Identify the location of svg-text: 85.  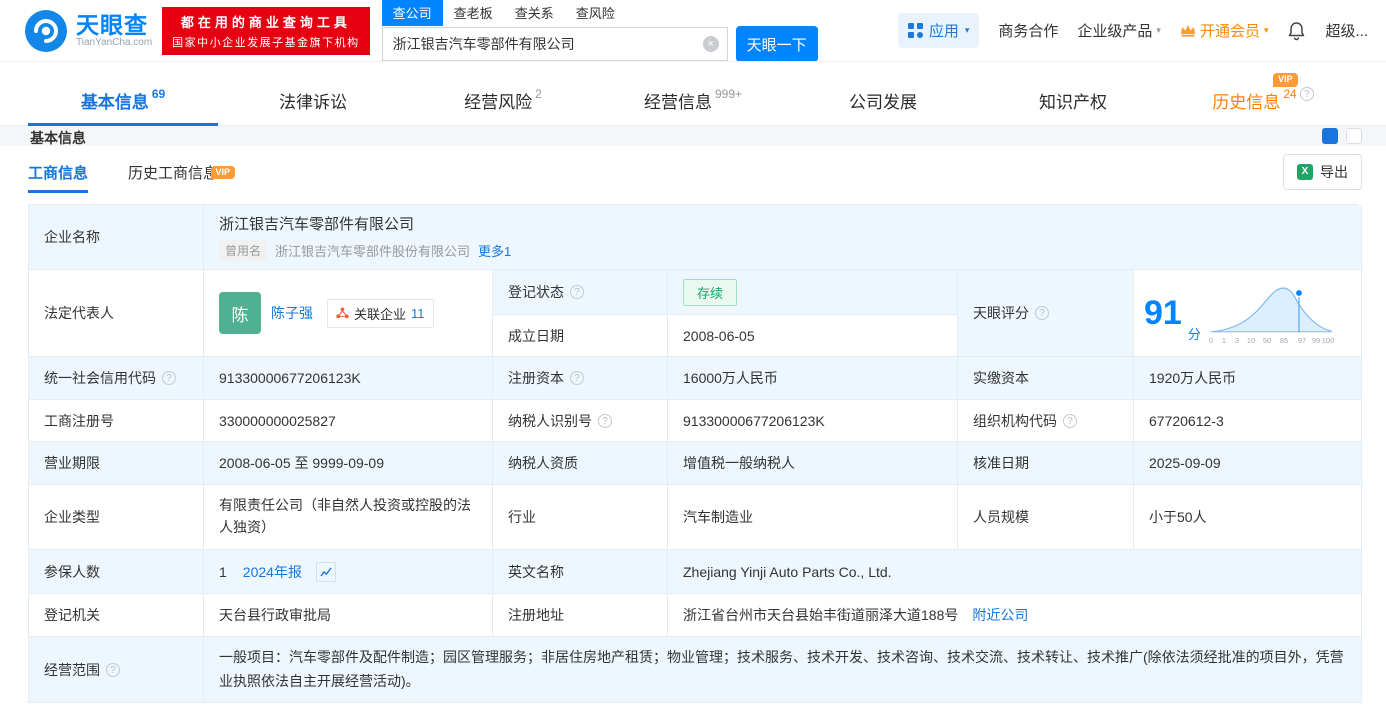
(1284, 340).